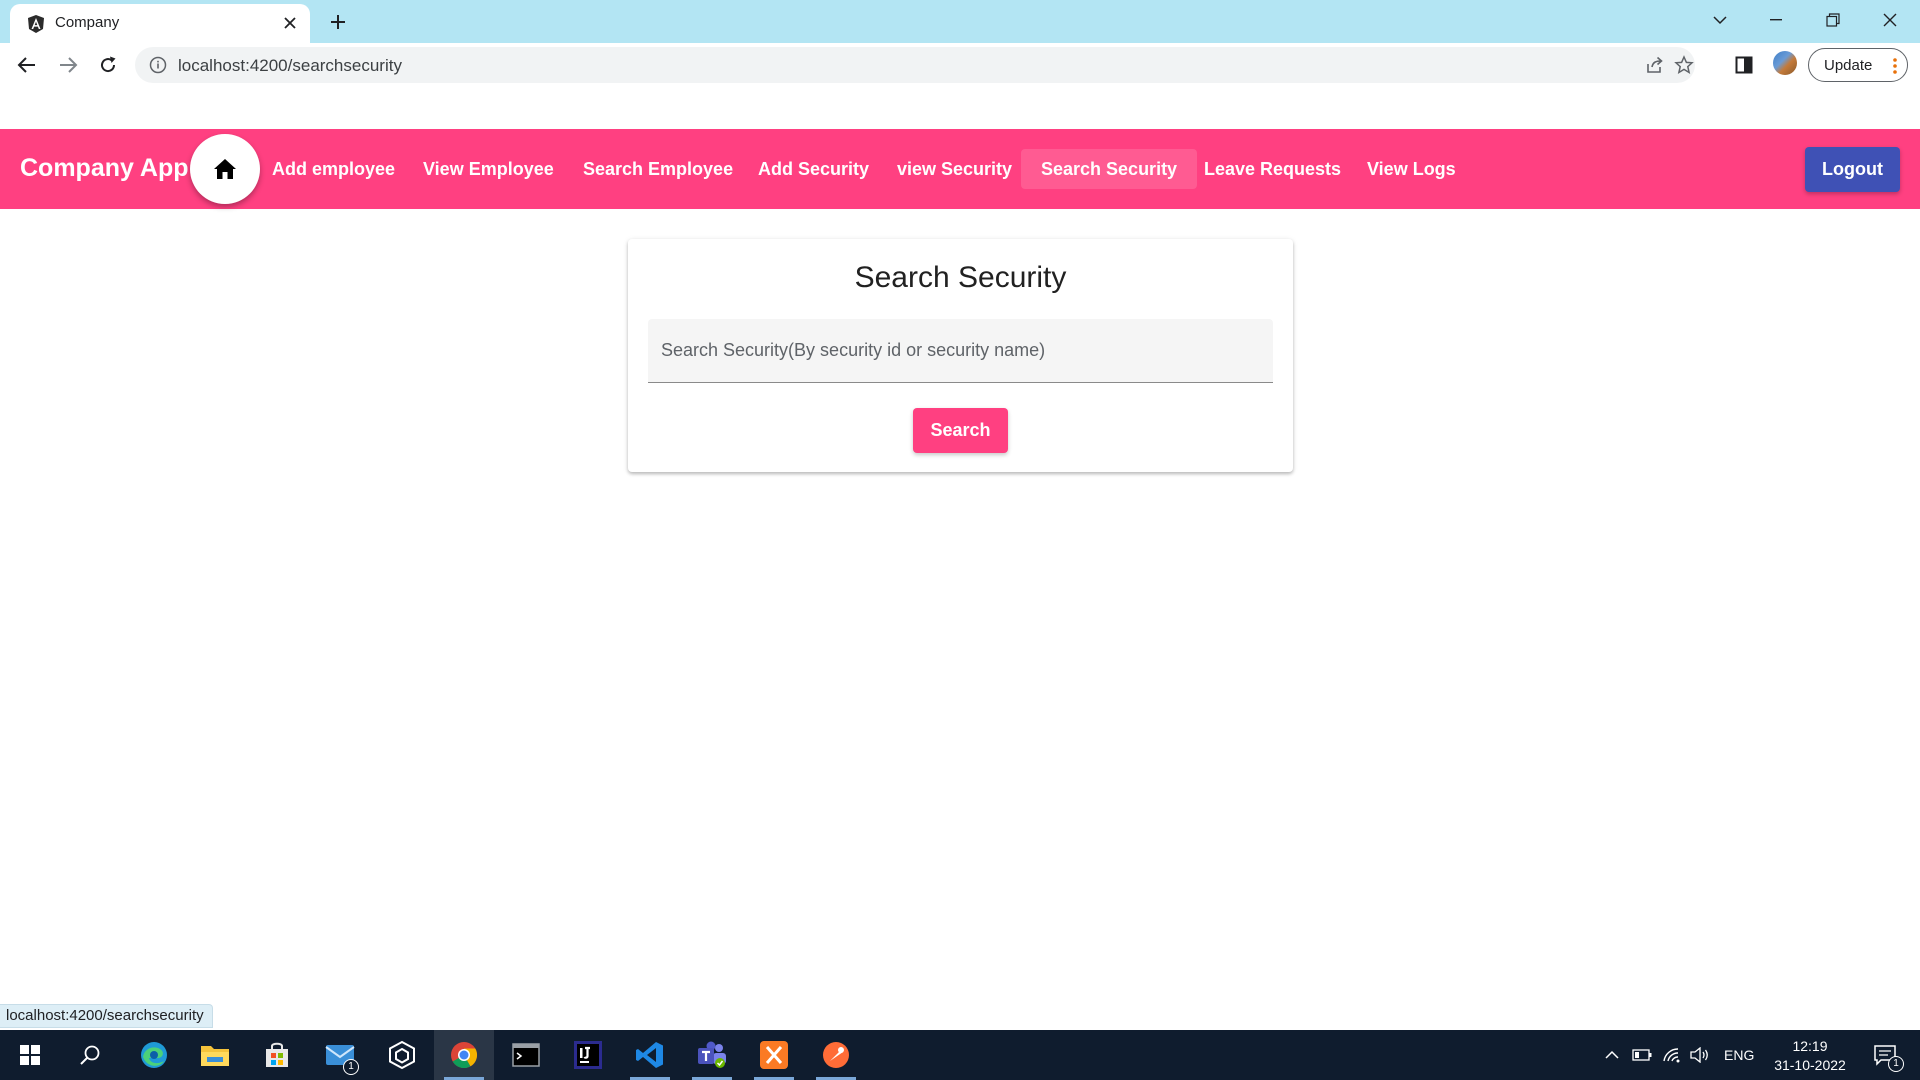 The width and height of the screenshot is (1920, 1080). What do you see at coordinates (1776, 20) in the screenshot?
I see `minimize-icon` at bounding box center [1776, 20].